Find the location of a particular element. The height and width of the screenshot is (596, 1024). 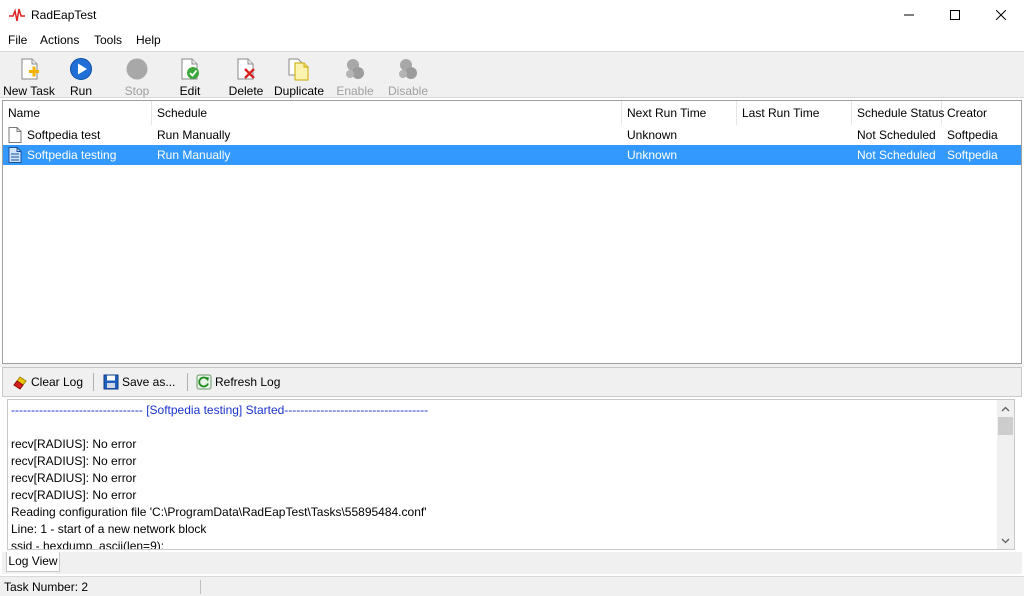

disable-label: Disable is located at coordinates (408, 91).